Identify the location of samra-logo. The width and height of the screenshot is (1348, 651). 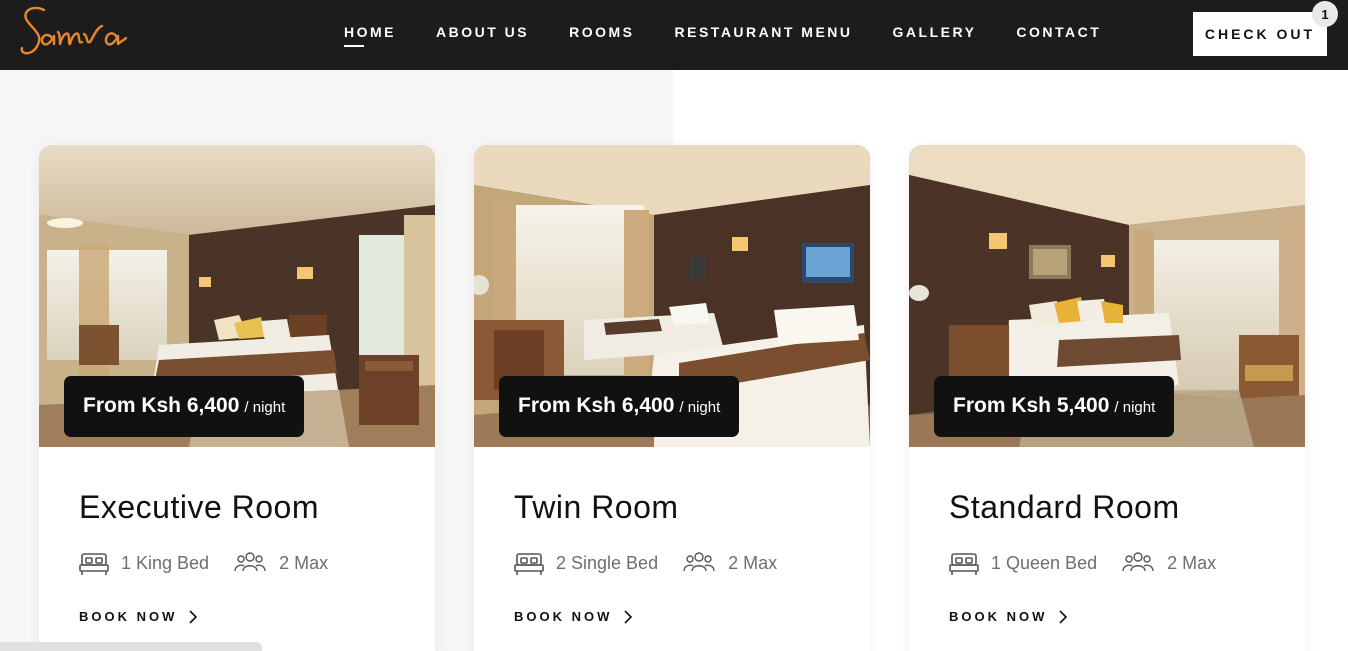
(74, 31).